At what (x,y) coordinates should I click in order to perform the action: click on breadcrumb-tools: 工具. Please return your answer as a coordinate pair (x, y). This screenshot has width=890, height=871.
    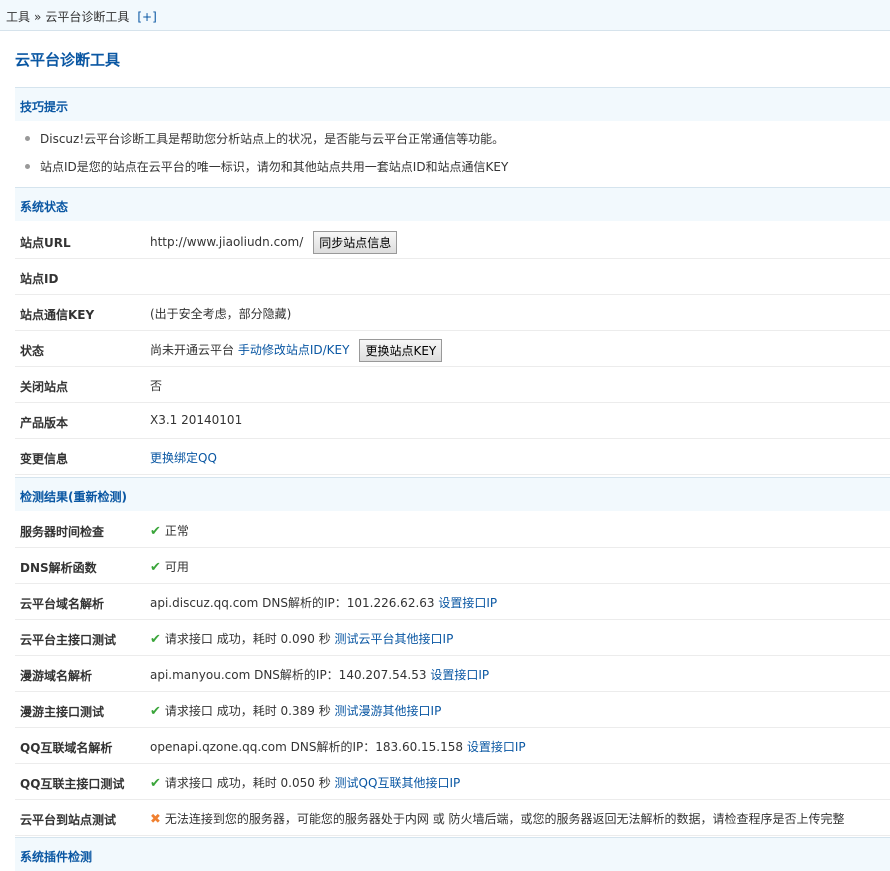
    Looking at the image, I should click on (18, 17).